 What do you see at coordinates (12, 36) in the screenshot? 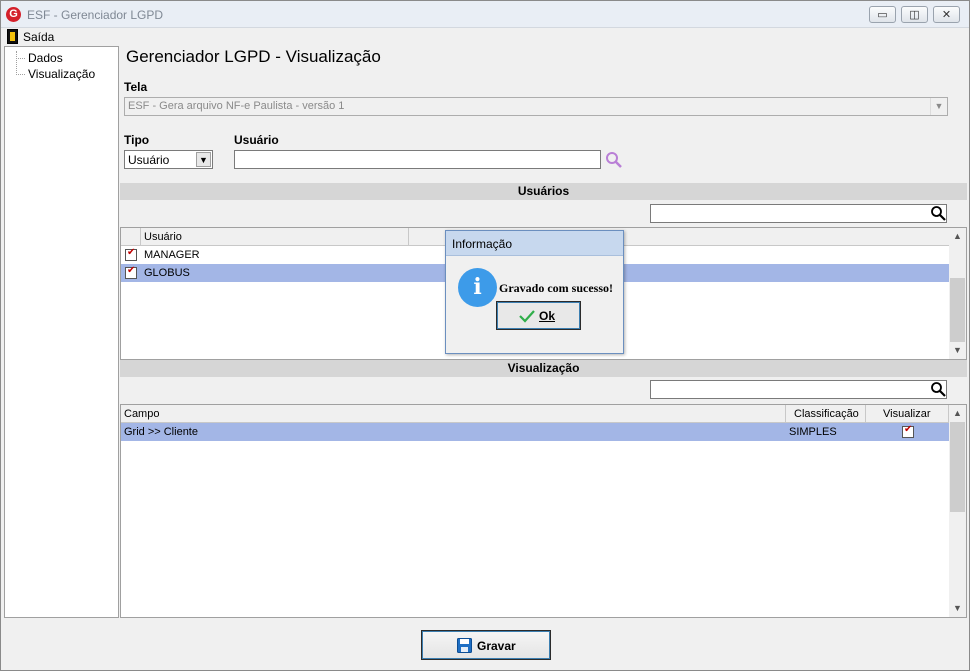
I see `exit-door-icon` at bounding box center [12, 36].